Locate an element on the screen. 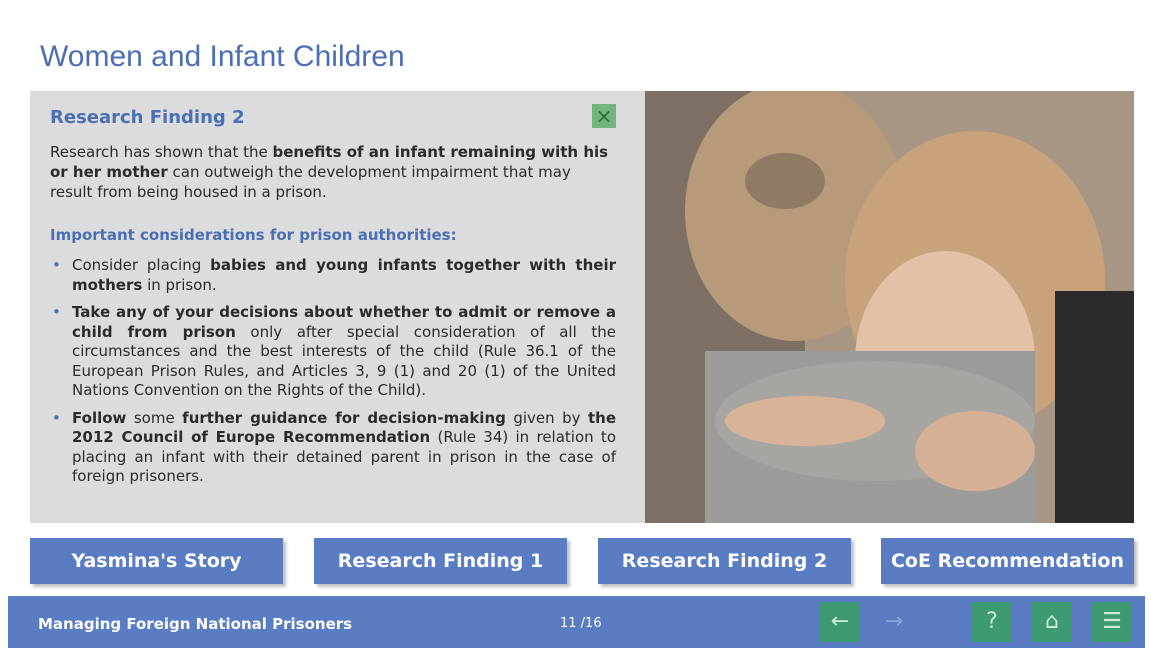 This screenshot has width=1151, height=648. button-label: Research Finding 1 is located at coordinates (440, 561).